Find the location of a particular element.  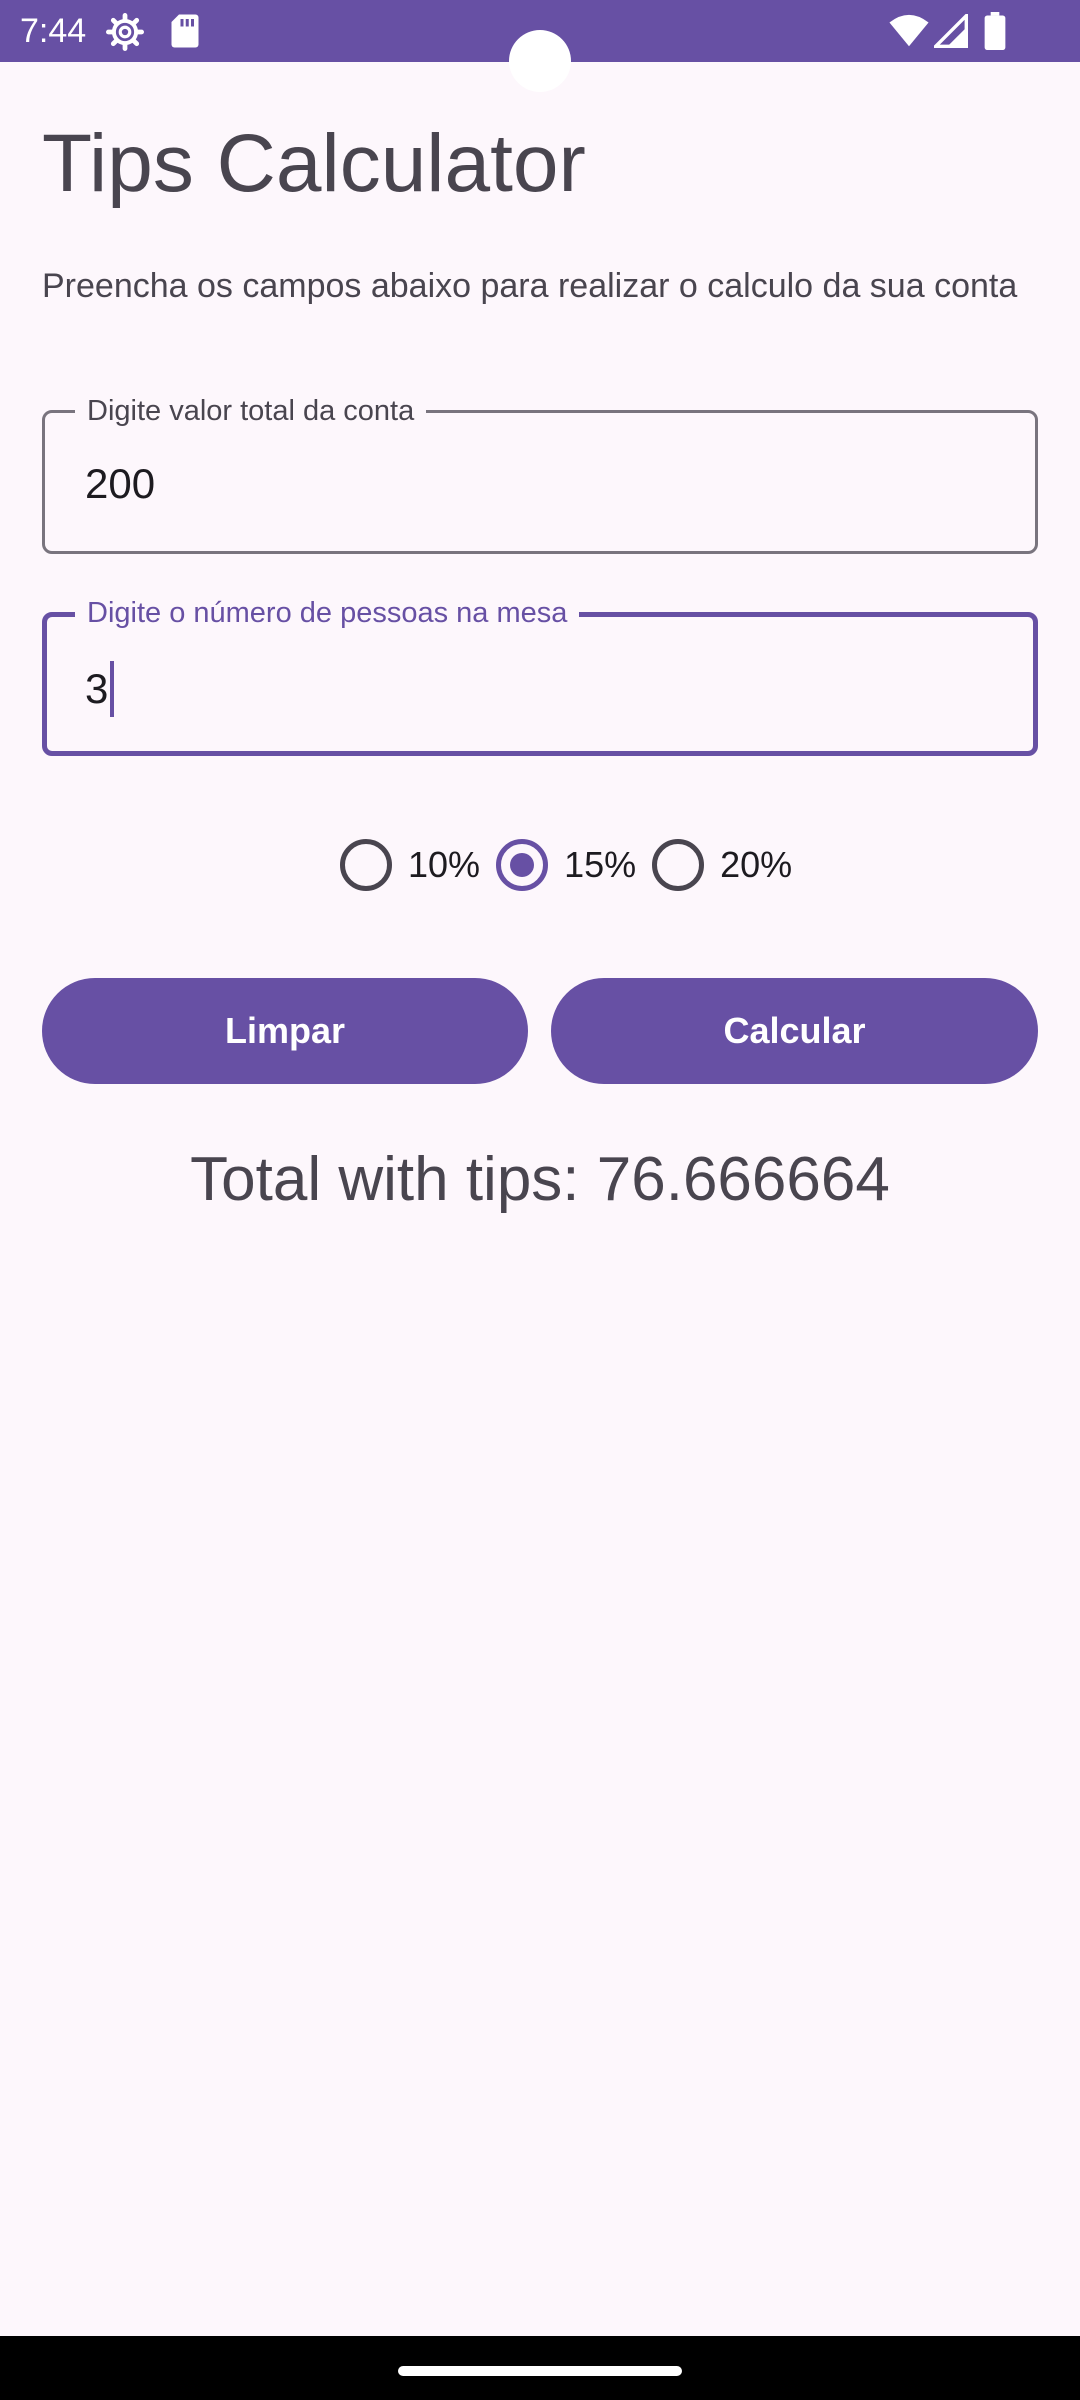

total-with-tips-result: Total with tips: 76.666664 is located at coordinates (540, 1179).